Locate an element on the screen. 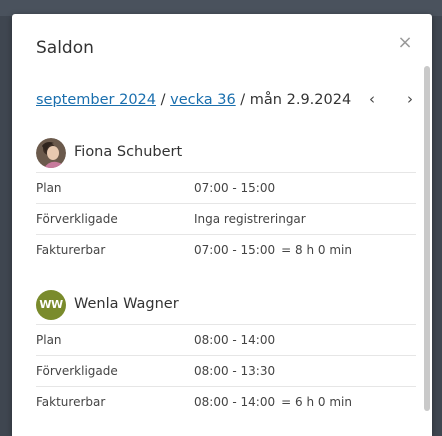 Image resolution: width=442 pixels, height=436 pixels. table-row: Fakturerbar 07:00 - 15:00 = 8 h 0 min is located at coordinates (226, 249).